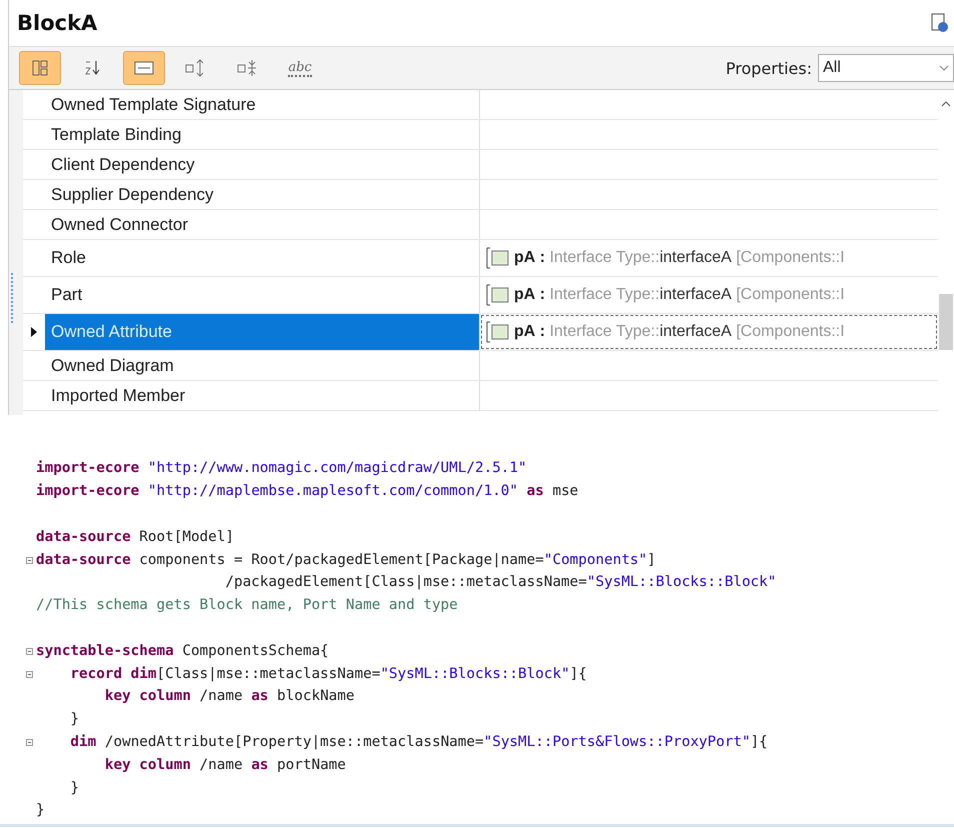  I want to click on code-line: dim /ownedAttribute[Property|mse::metaclassName="SysML::Ports&Flows::ProxyPort"]{, so click(418, 742).